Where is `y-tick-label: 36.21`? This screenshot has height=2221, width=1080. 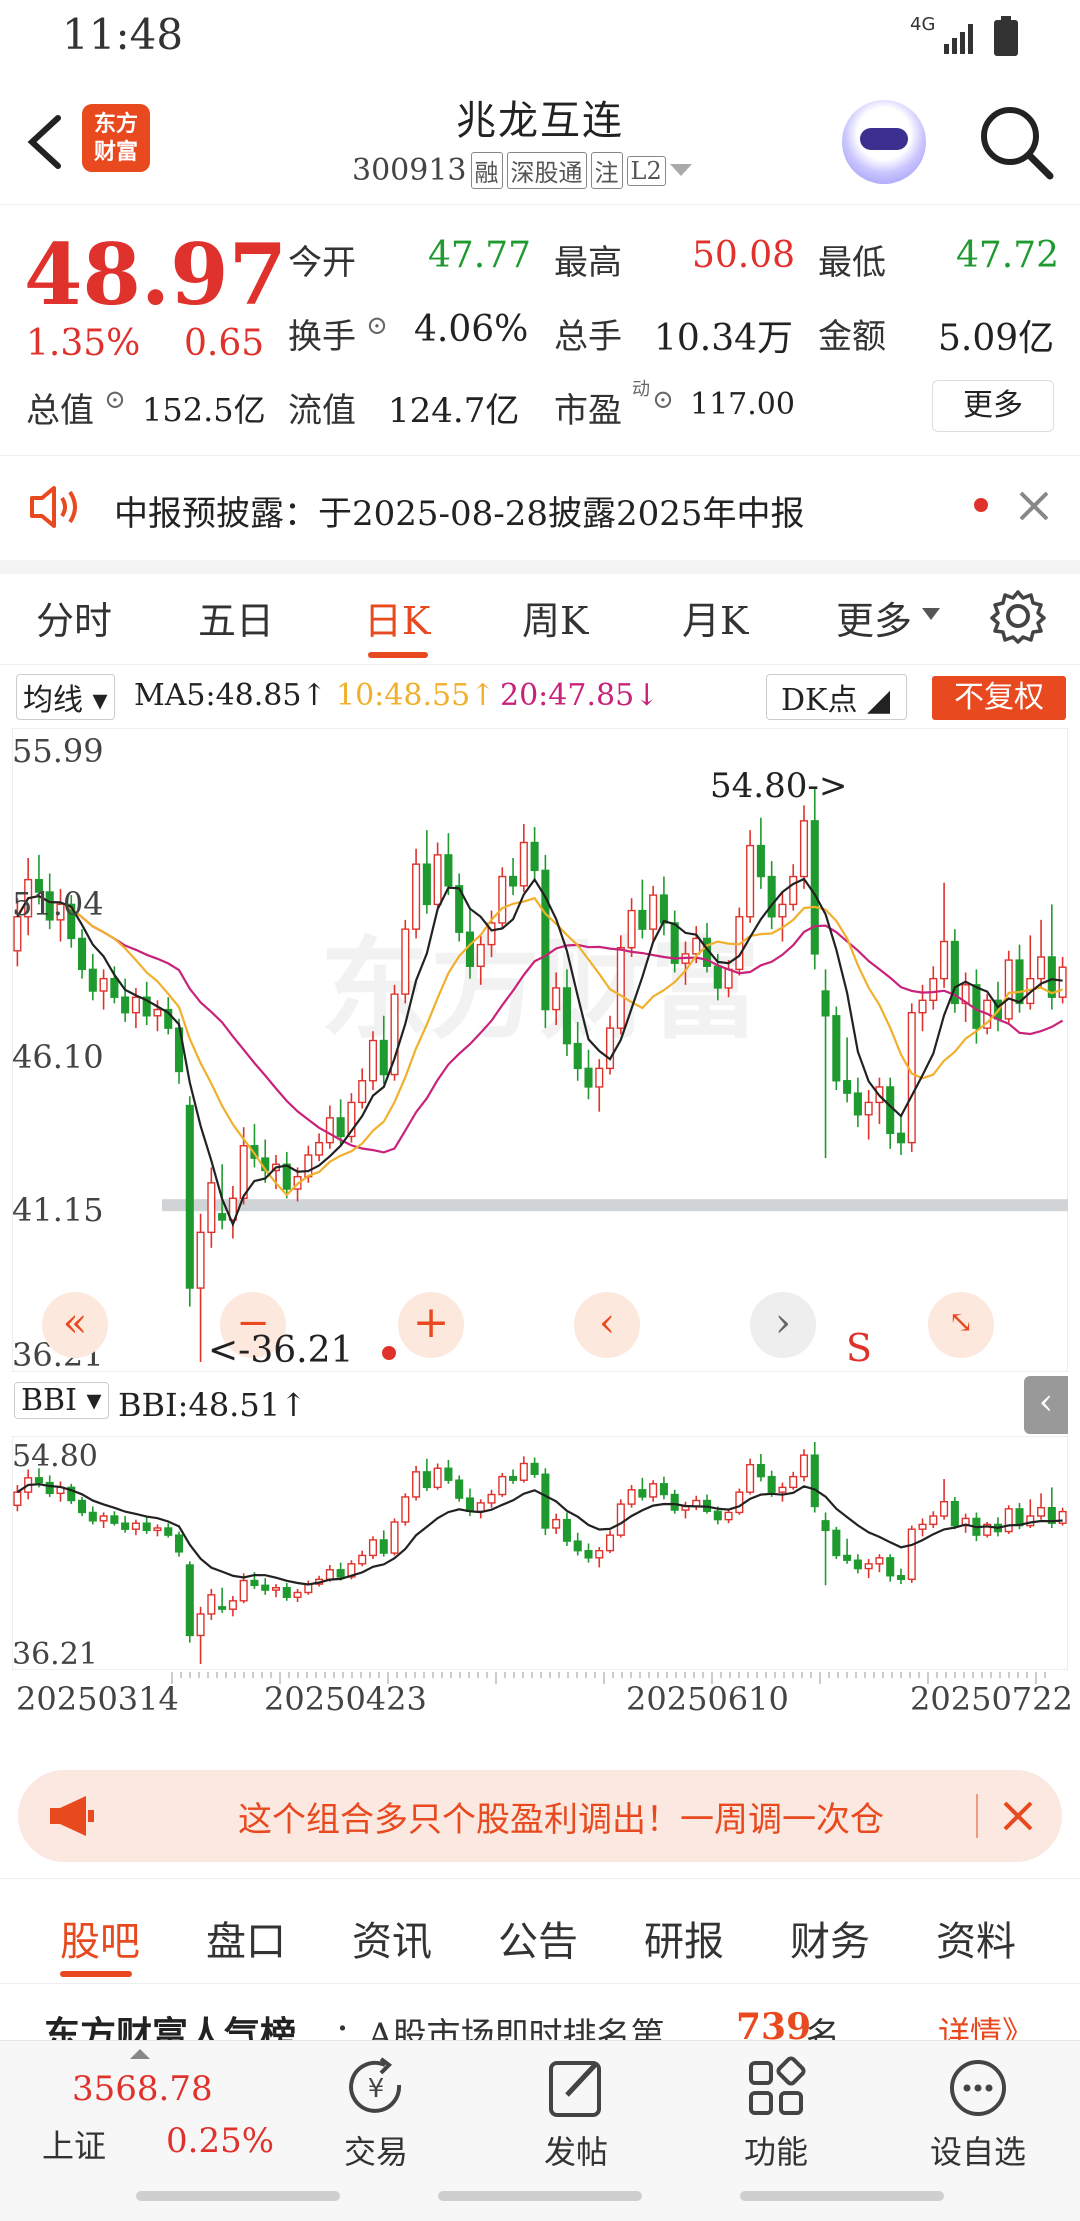 y-tick-label: 36.21 is located at coordinates (55, 1653).